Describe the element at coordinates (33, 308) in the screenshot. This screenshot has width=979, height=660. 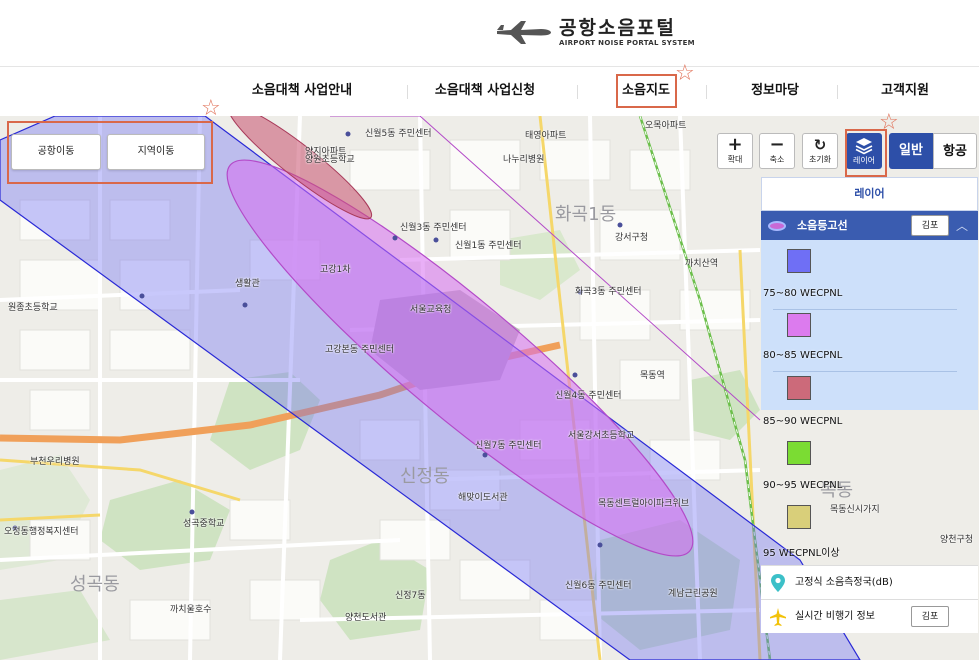
I see `map-label: 원종초등학교` at that location.